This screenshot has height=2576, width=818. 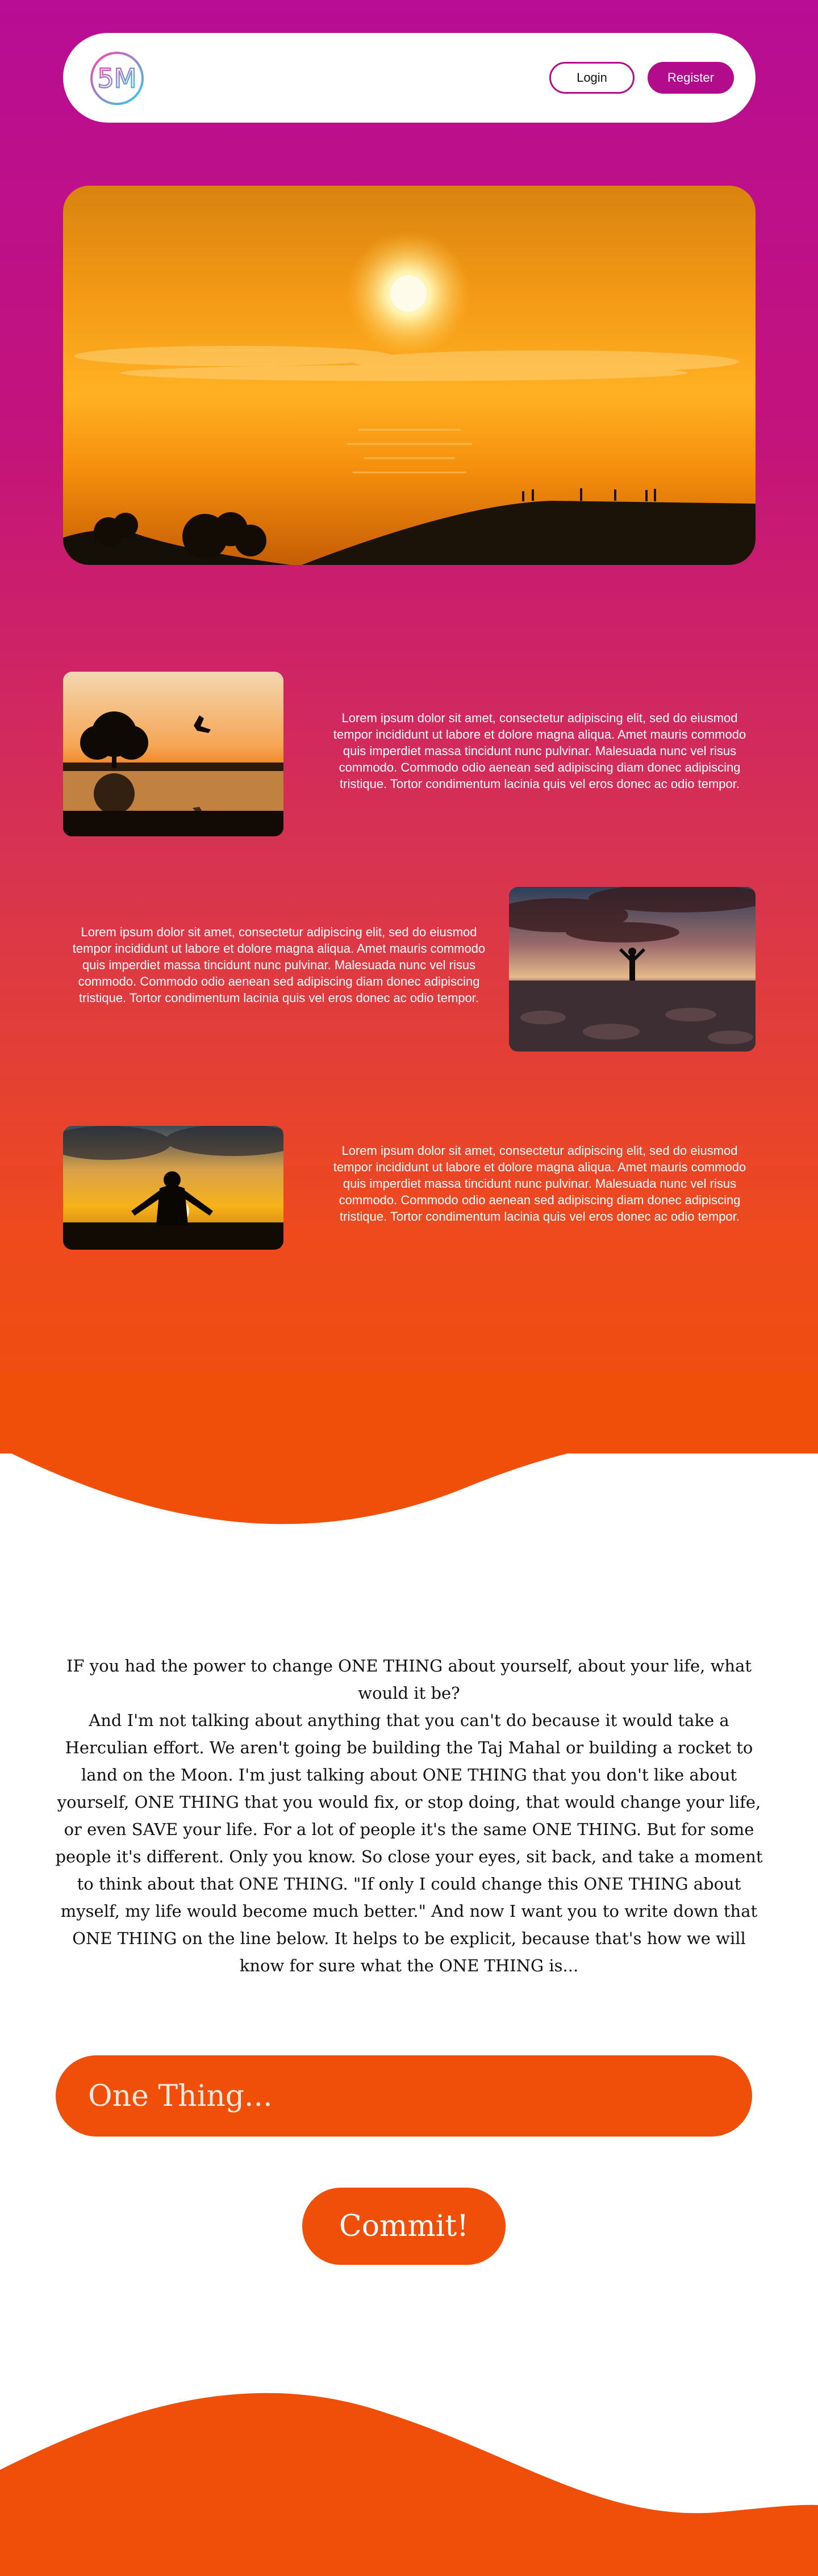 I want to click on commit-button: Commit!, so click(x=404, y=2226).